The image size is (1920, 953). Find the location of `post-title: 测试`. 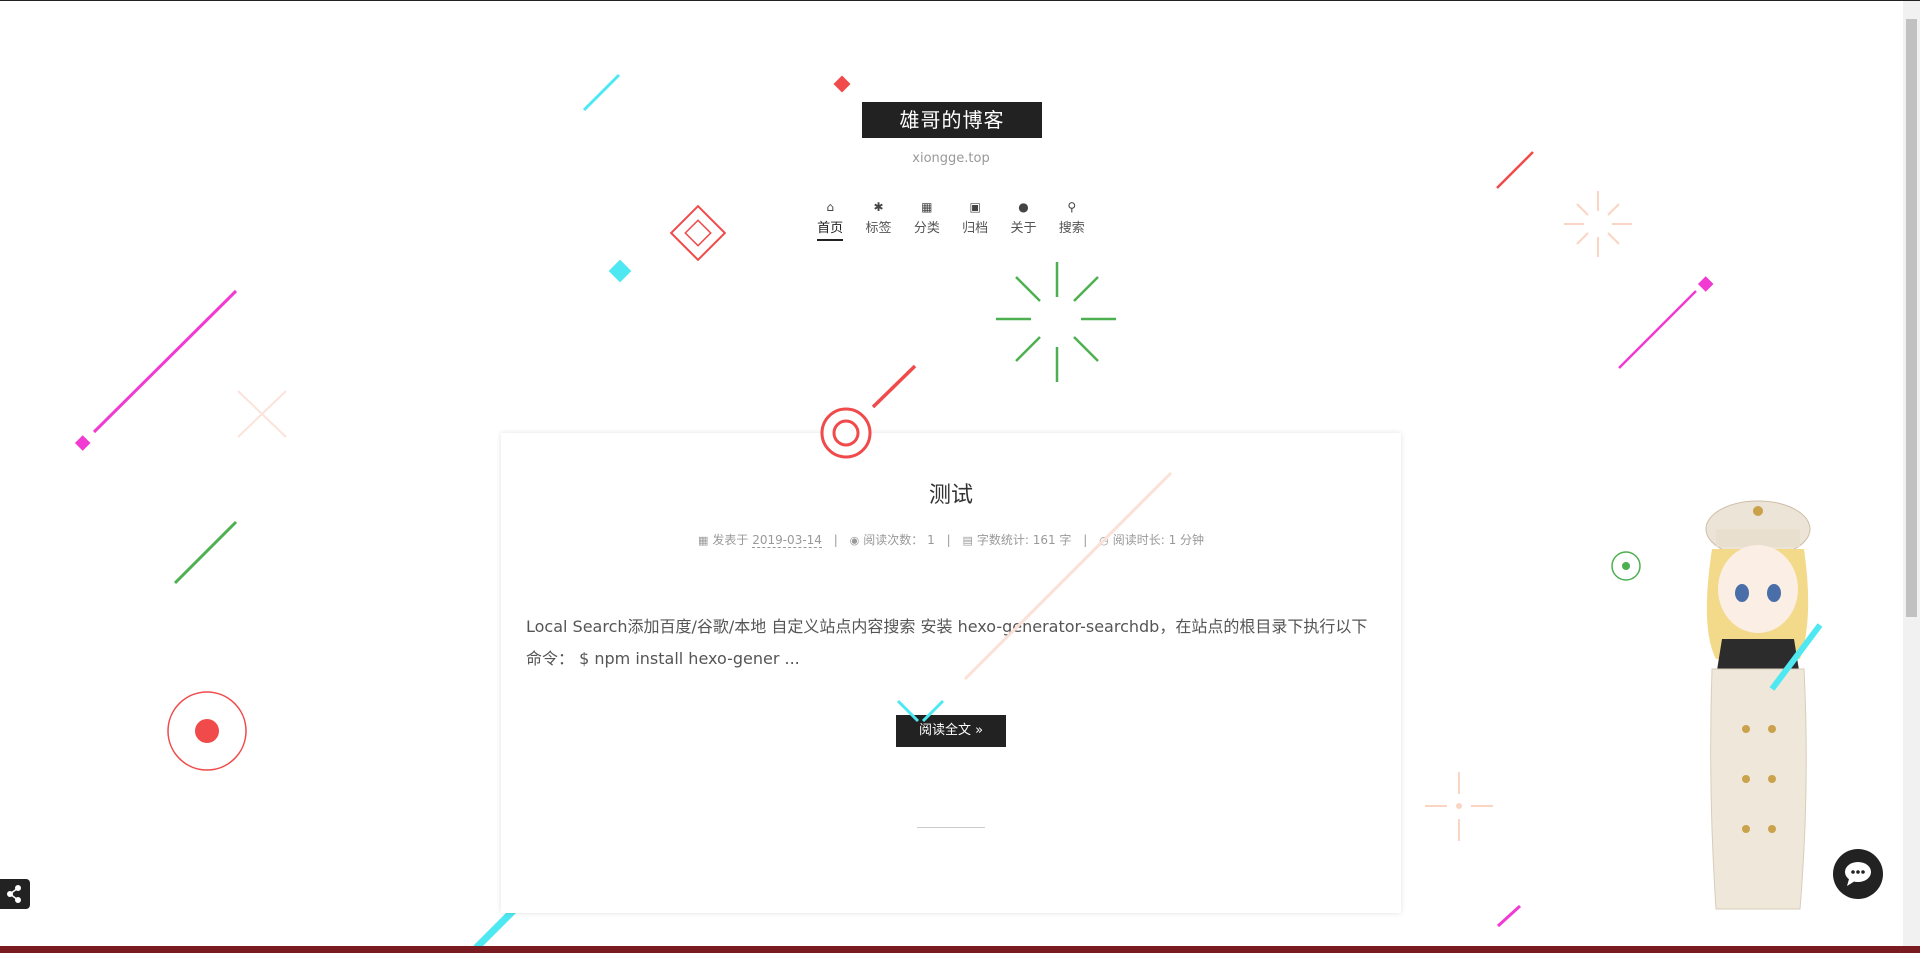

post-title: 测试 is located at coordinates (951, 493).